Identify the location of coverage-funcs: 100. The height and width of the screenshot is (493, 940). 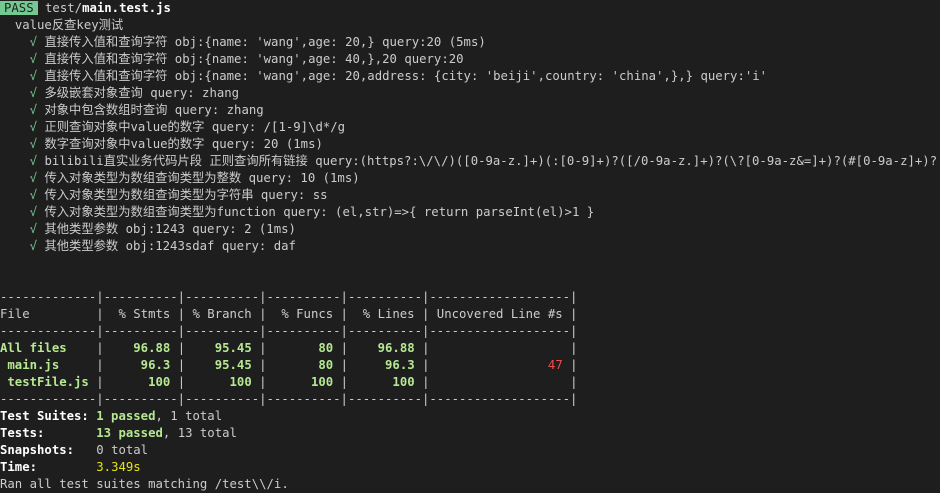
(303, 382).